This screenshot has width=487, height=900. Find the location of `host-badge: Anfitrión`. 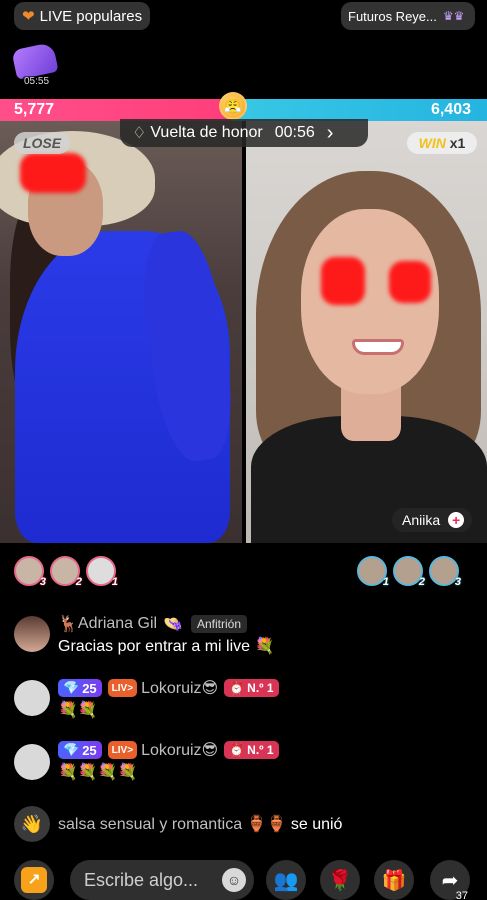

host-badge: Anfitrión is located at coordinates (219, 624).